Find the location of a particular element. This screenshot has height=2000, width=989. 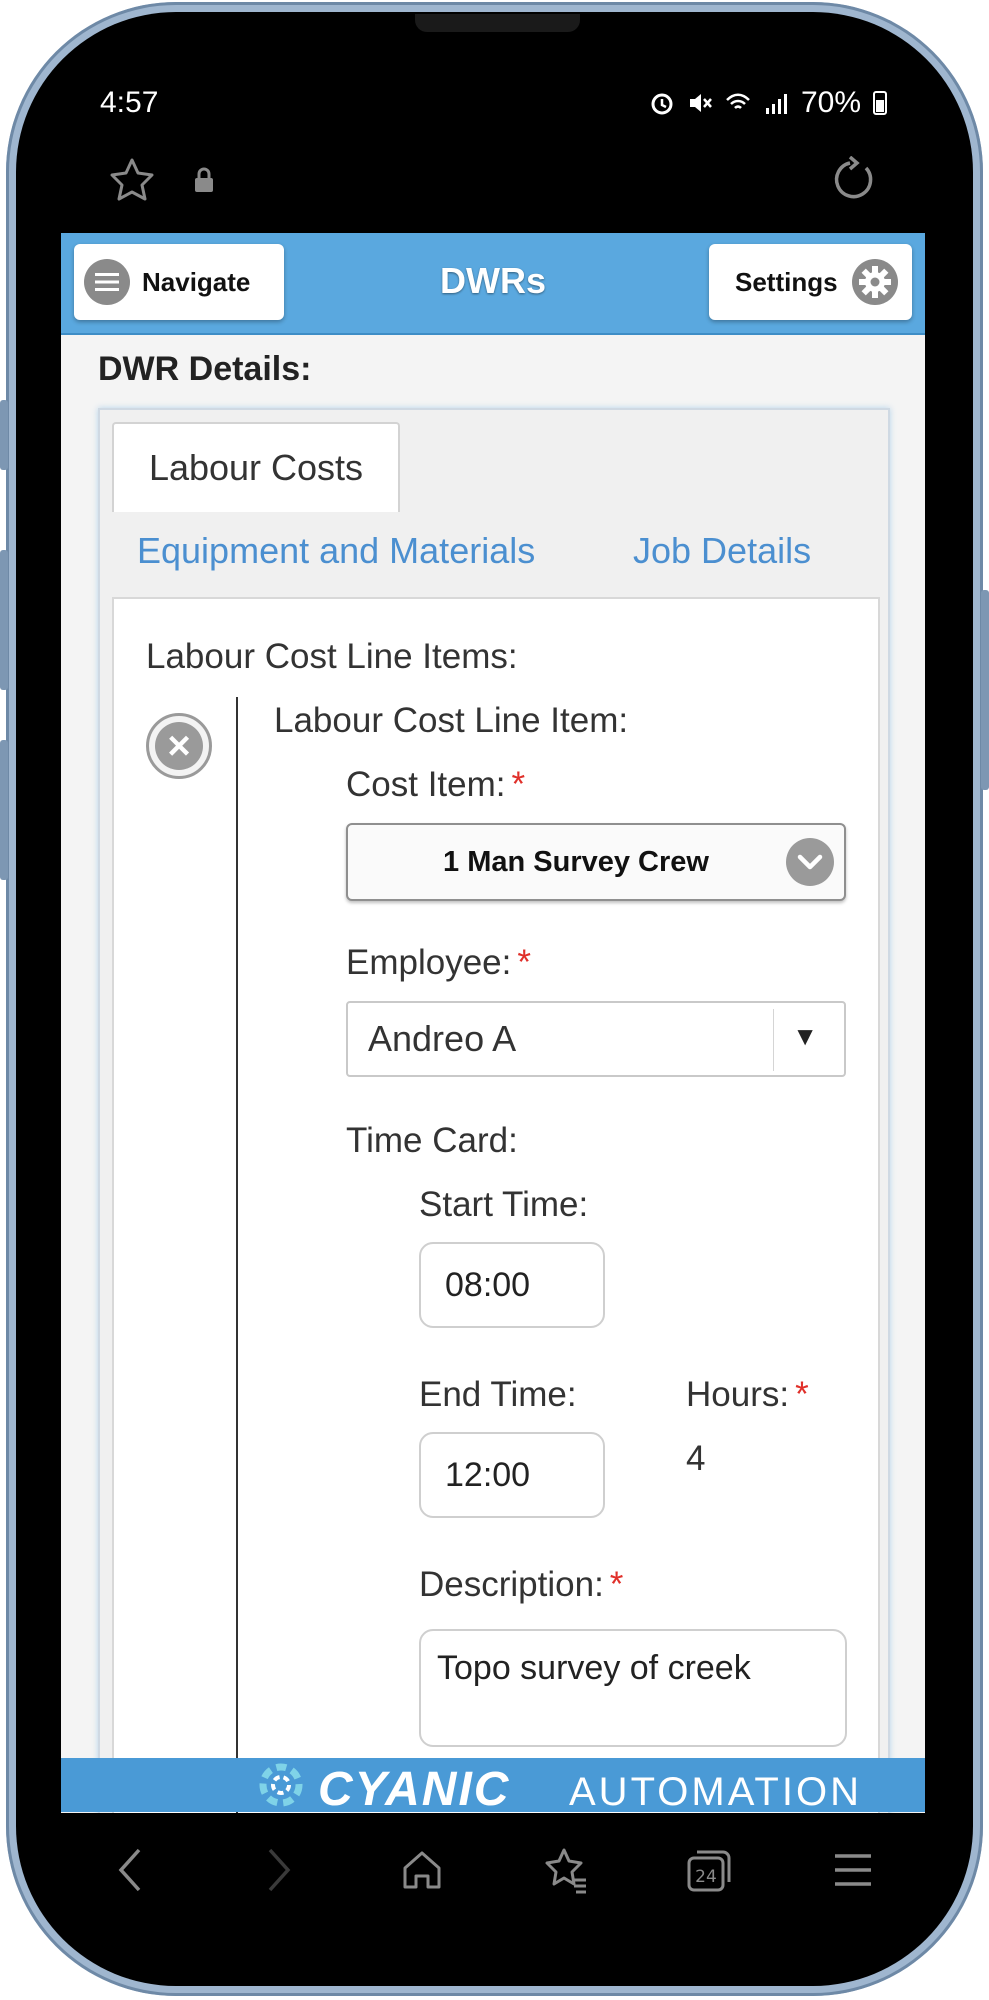

tabs-icon: 24 is located at coordinates (709, 1870).